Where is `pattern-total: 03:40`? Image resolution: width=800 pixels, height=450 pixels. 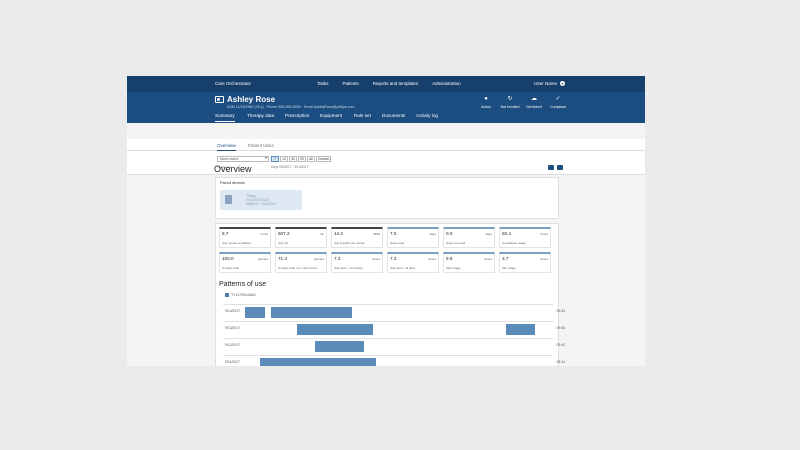
pattern-total: 03:40 is located at coordinates (561, 345).